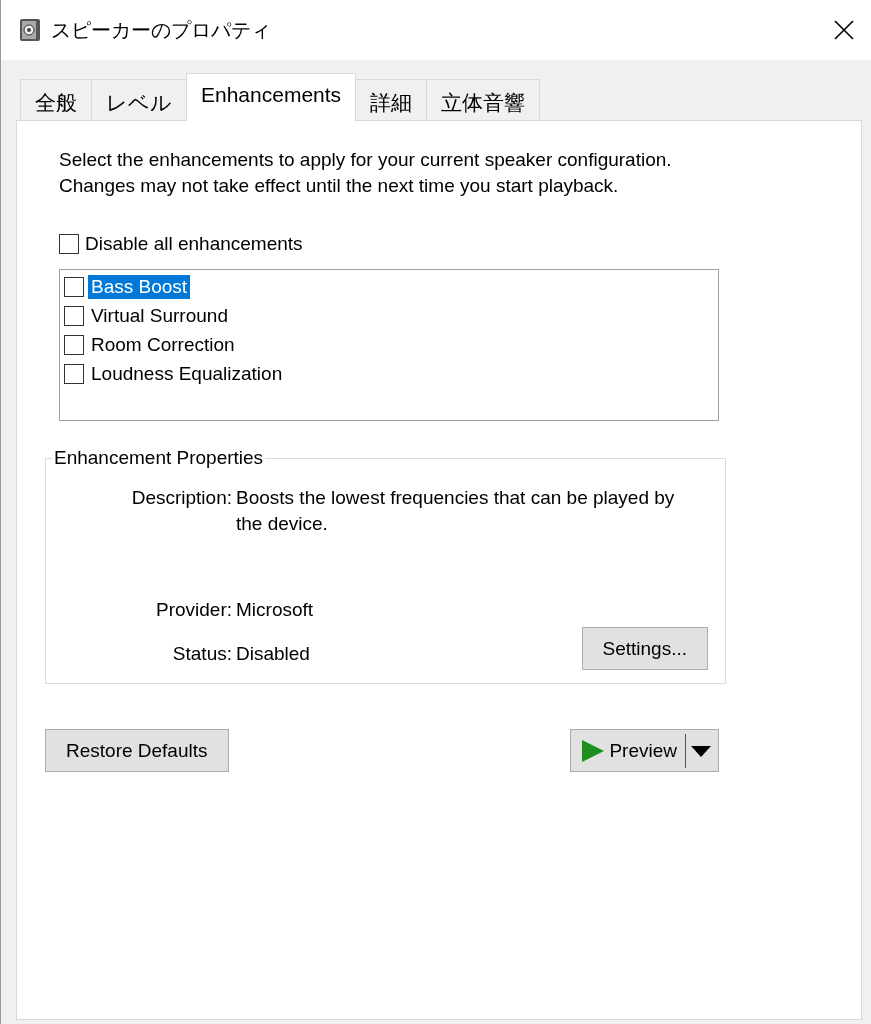 Image resolution: width=871 pixels, height=1024 pixels. I want to click on close-icon, so click(844, 30).